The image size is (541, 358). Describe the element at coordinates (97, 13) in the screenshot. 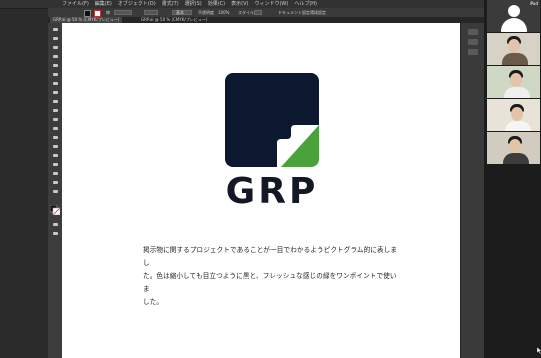

I see `stroke-swatch` at that location.